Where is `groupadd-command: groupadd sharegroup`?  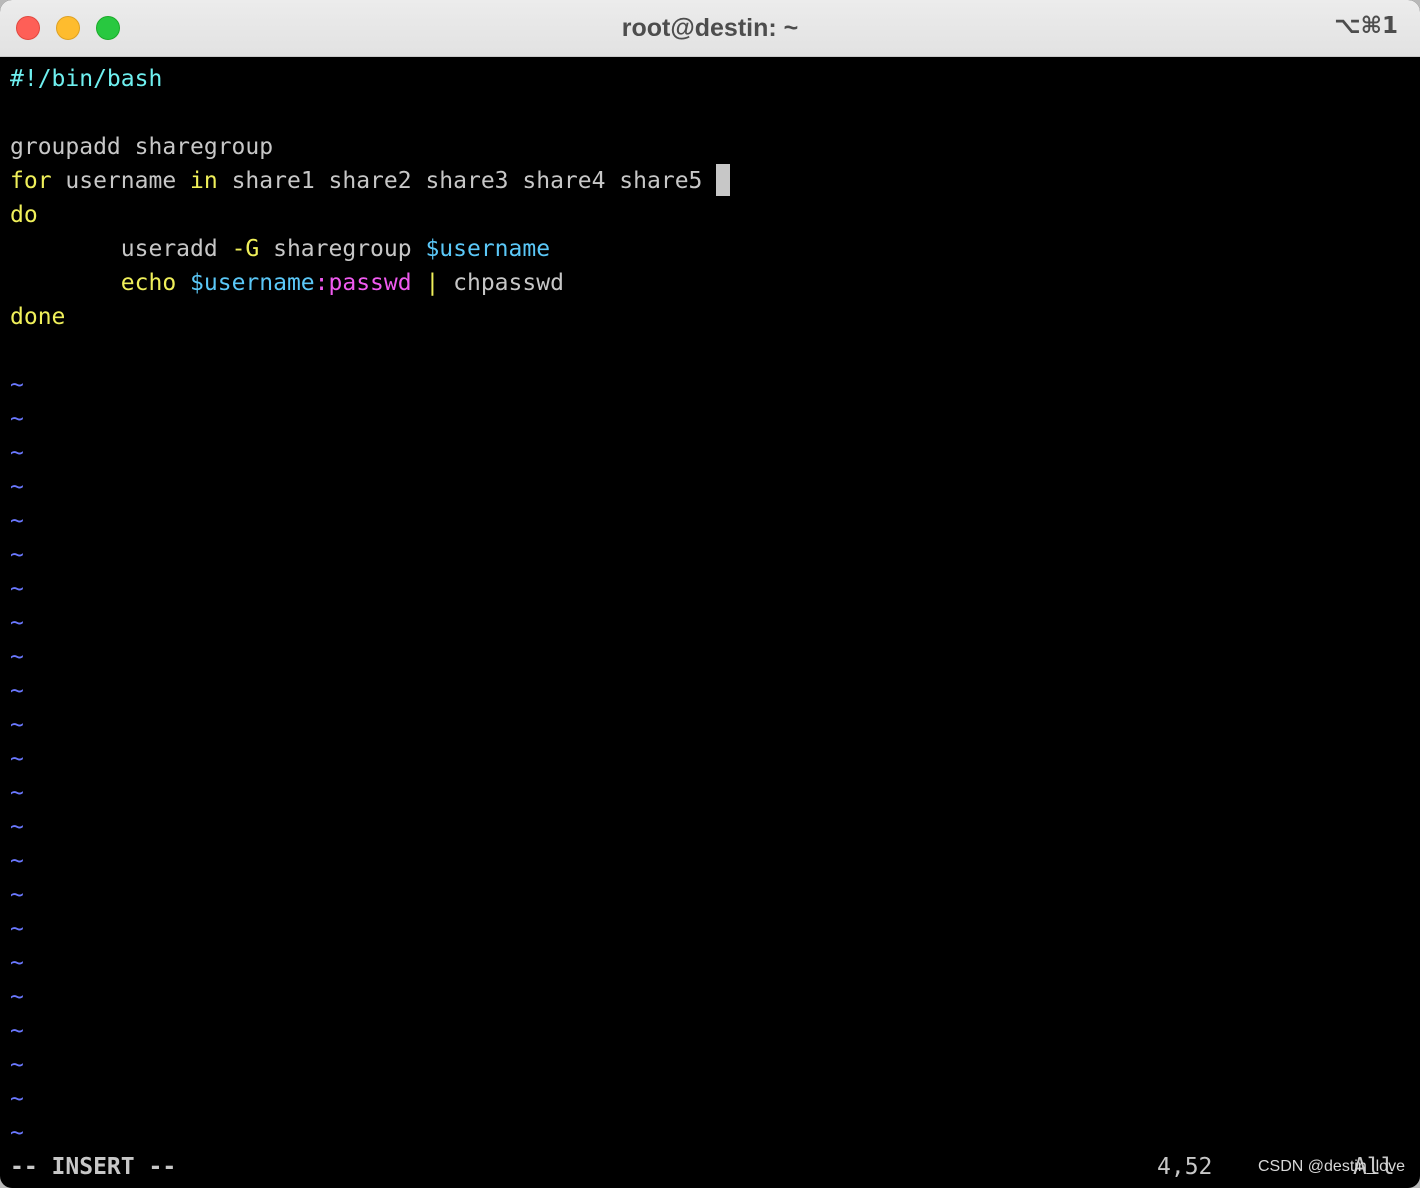 groupadd-command: groupadd sharegroup is located at coordinates (142, 147).